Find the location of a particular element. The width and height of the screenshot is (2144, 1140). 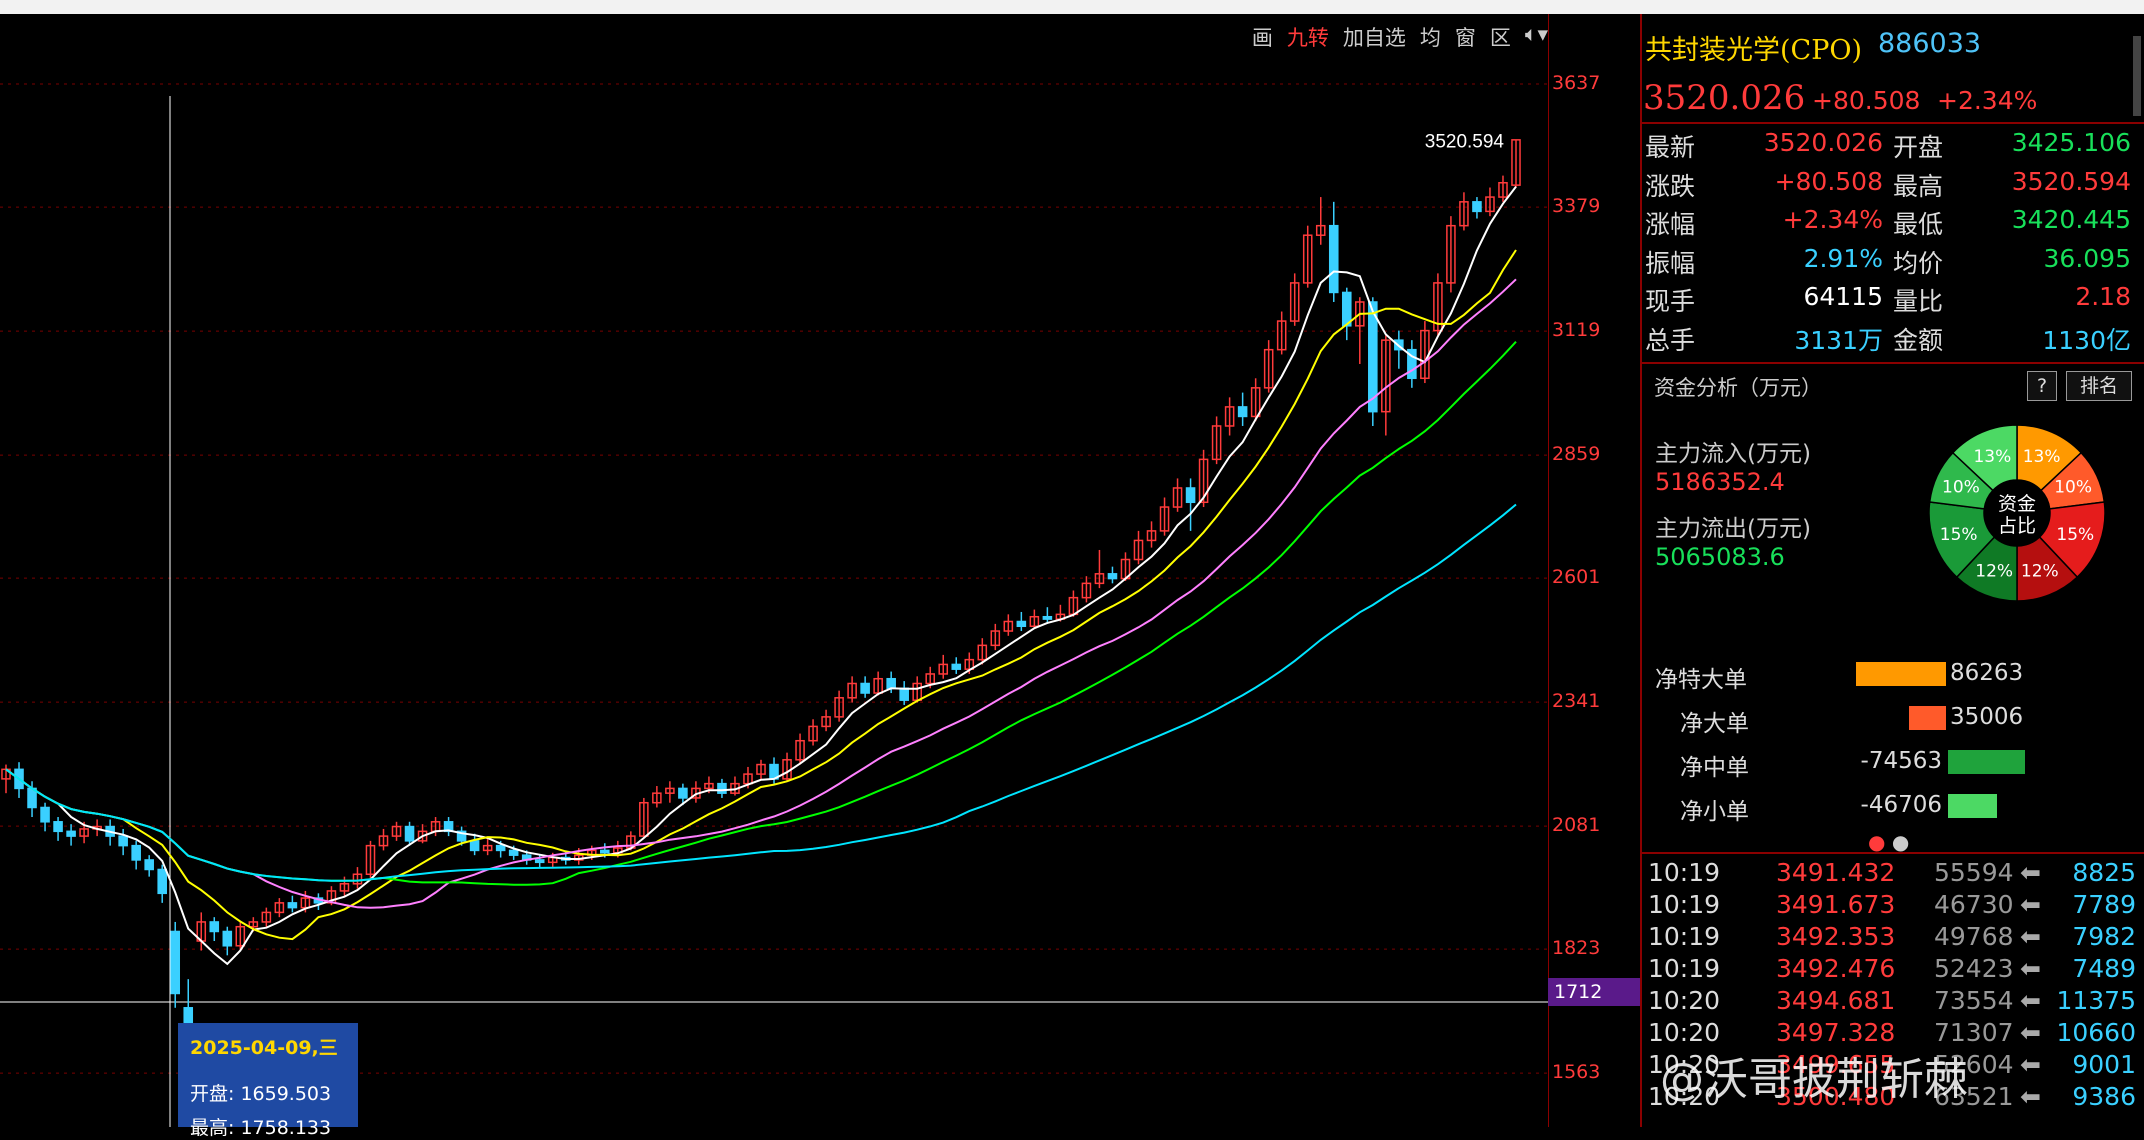

quote-value: +80.508 is located at coordinates (1828, 181).